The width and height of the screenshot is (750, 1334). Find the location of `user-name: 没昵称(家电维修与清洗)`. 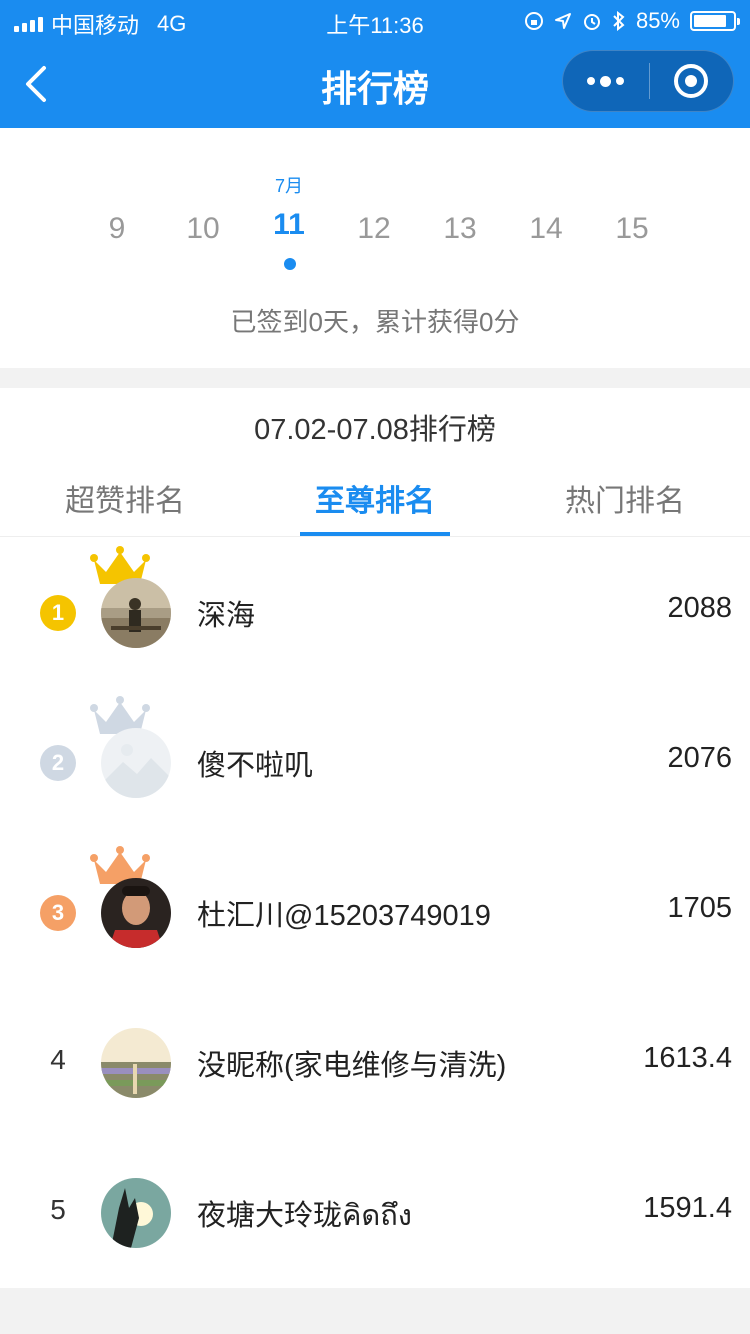

user-name: 没昵称(家电维修与清洗) is located at coordinates (352, 1066).